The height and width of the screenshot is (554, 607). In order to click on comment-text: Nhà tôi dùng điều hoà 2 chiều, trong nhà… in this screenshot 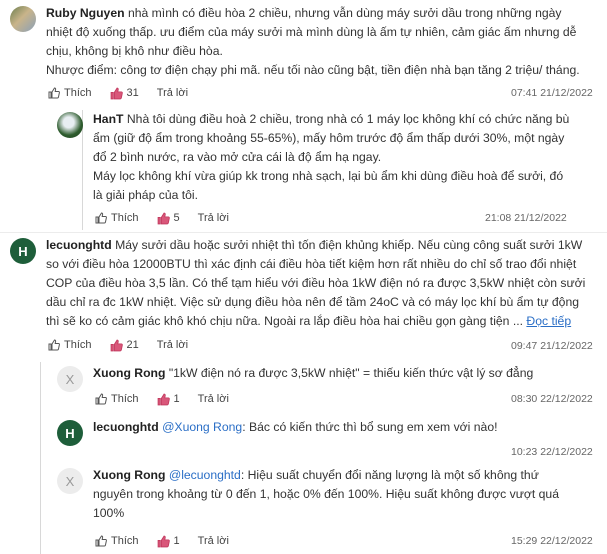, I will do `click(348, 119)`.